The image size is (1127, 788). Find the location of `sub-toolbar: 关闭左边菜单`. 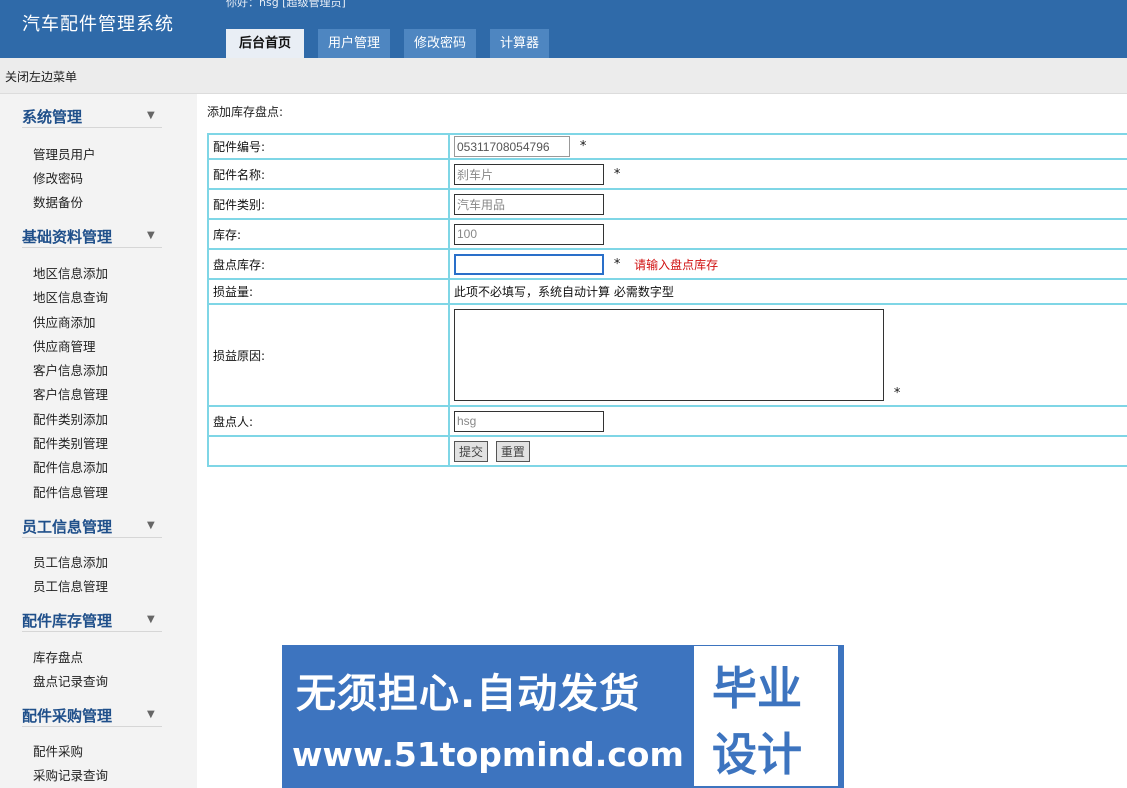

sub-toolbar: 关闭左边菜单 is located at coordinates (563, 76).